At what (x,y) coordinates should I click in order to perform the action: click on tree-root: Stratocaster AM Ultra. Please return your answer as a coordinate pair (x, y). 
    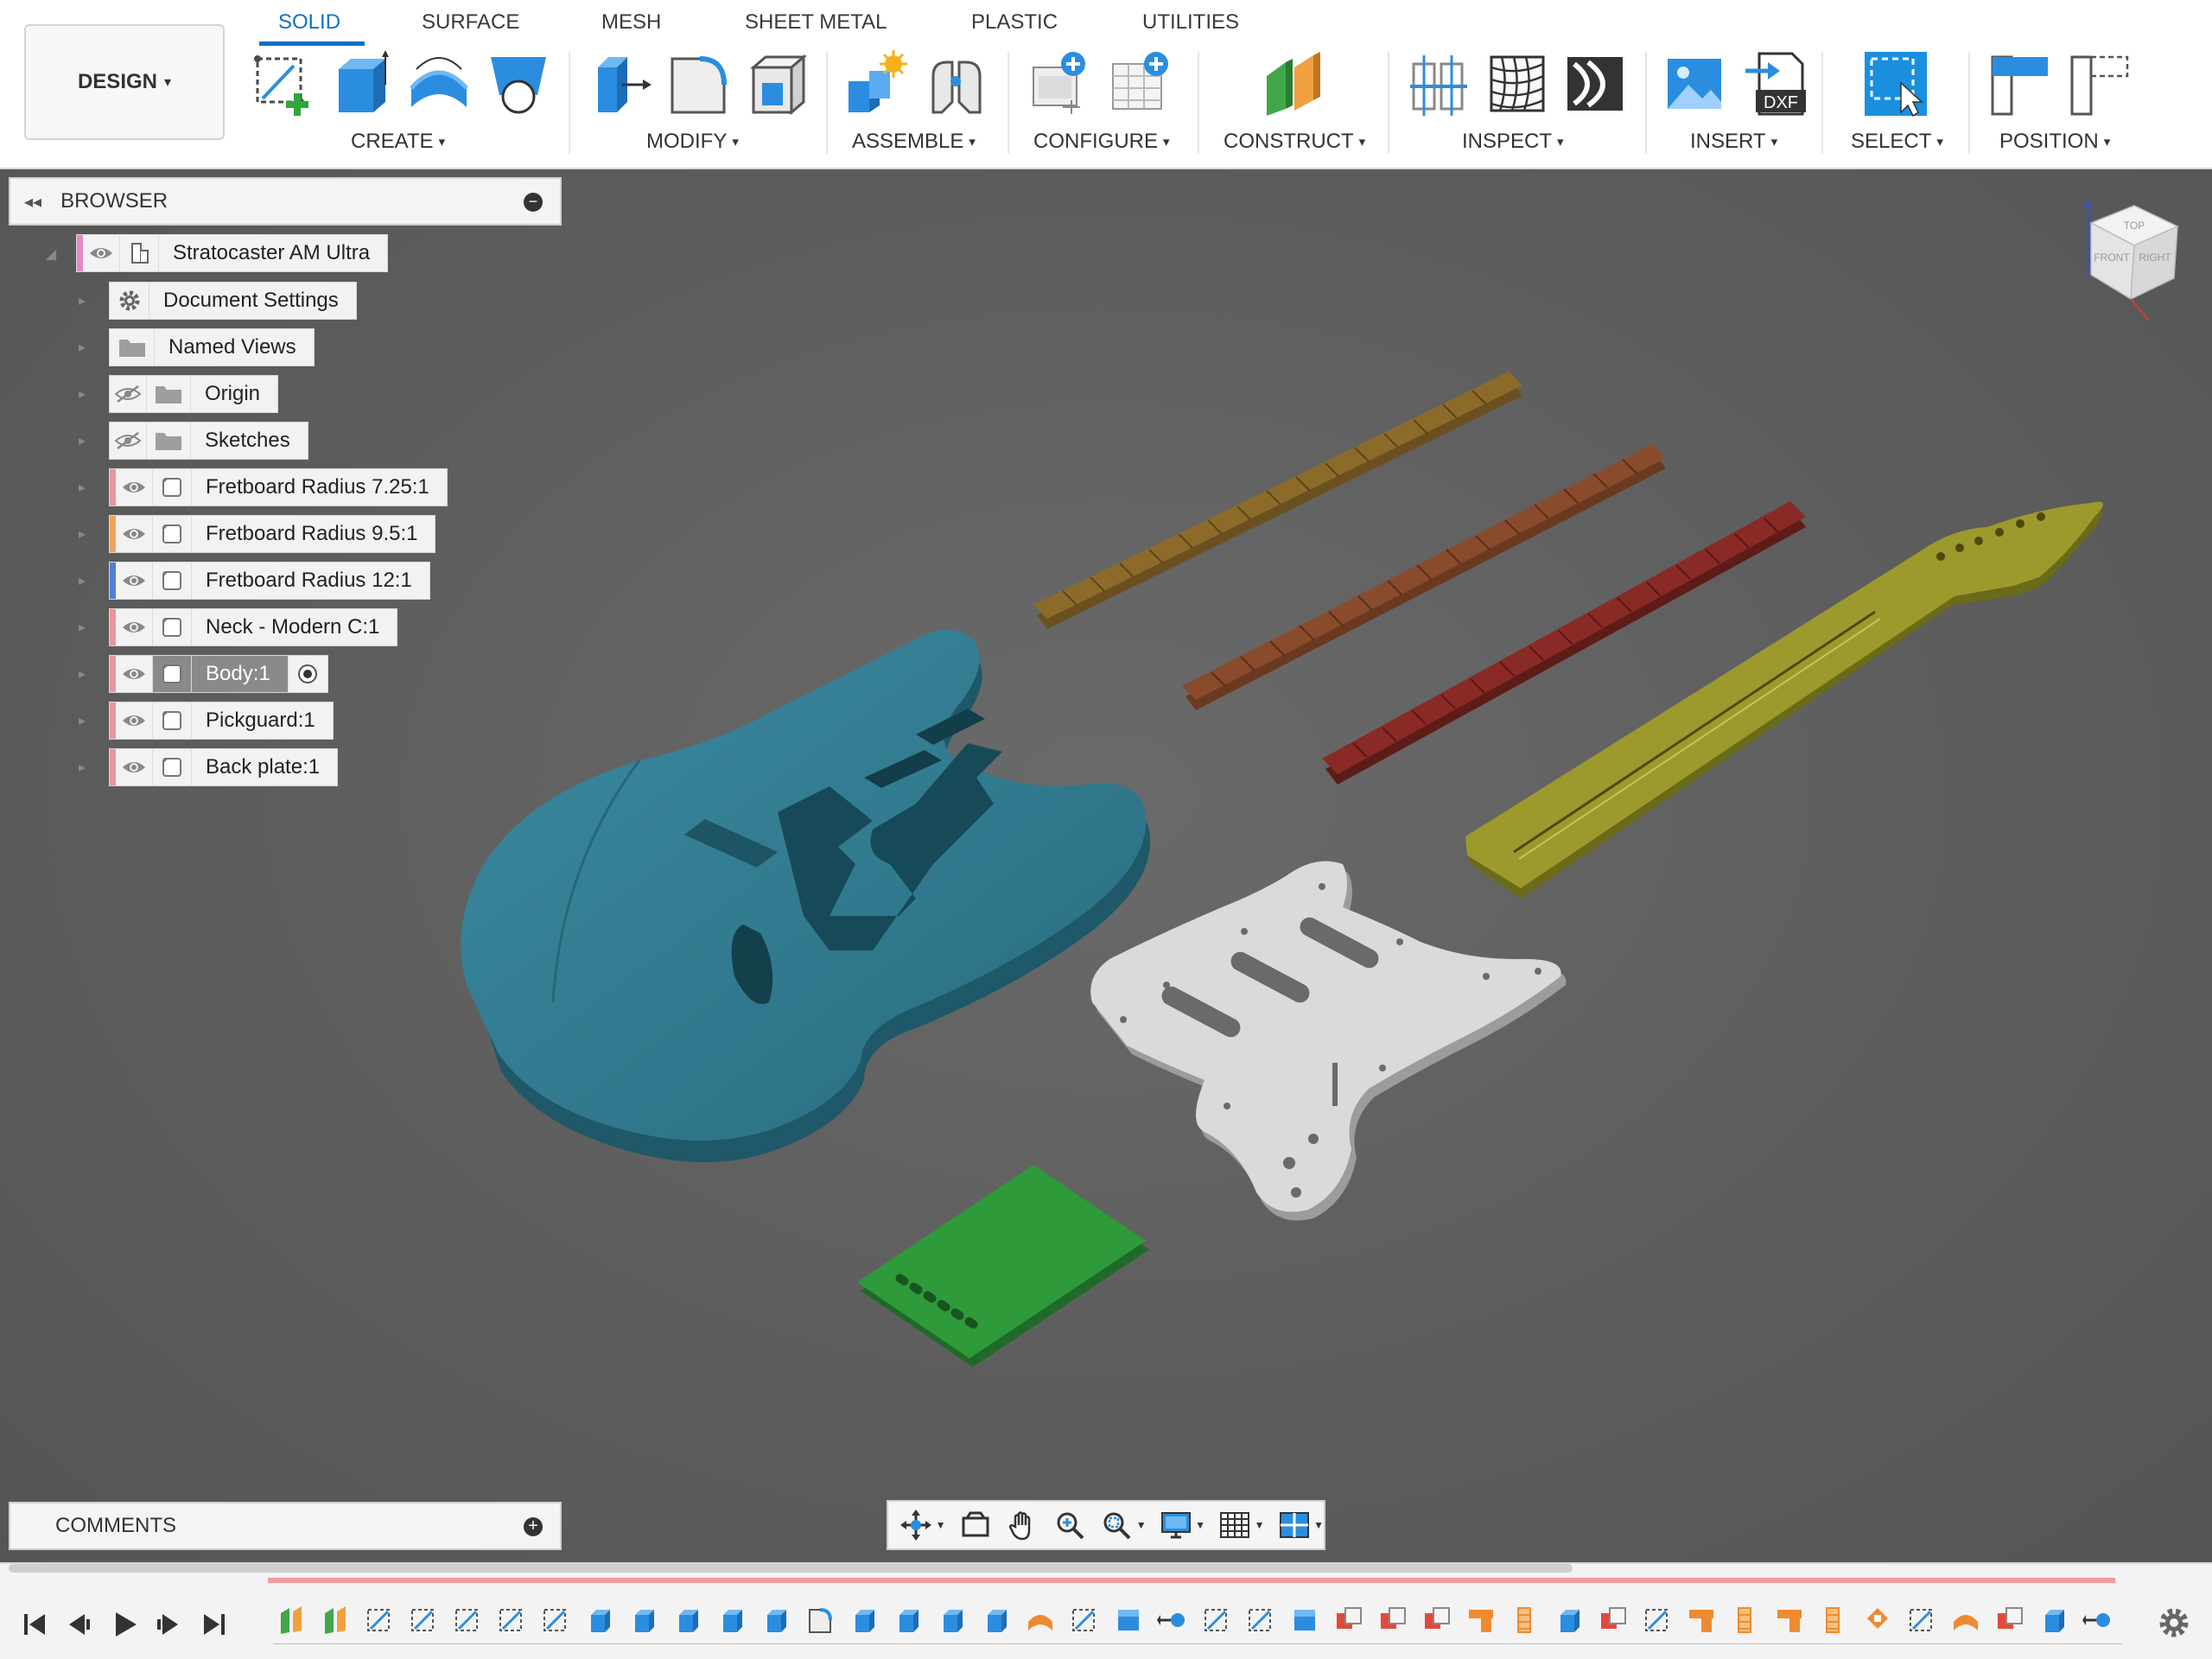
    Looking at the image, I should click on (232, 253).